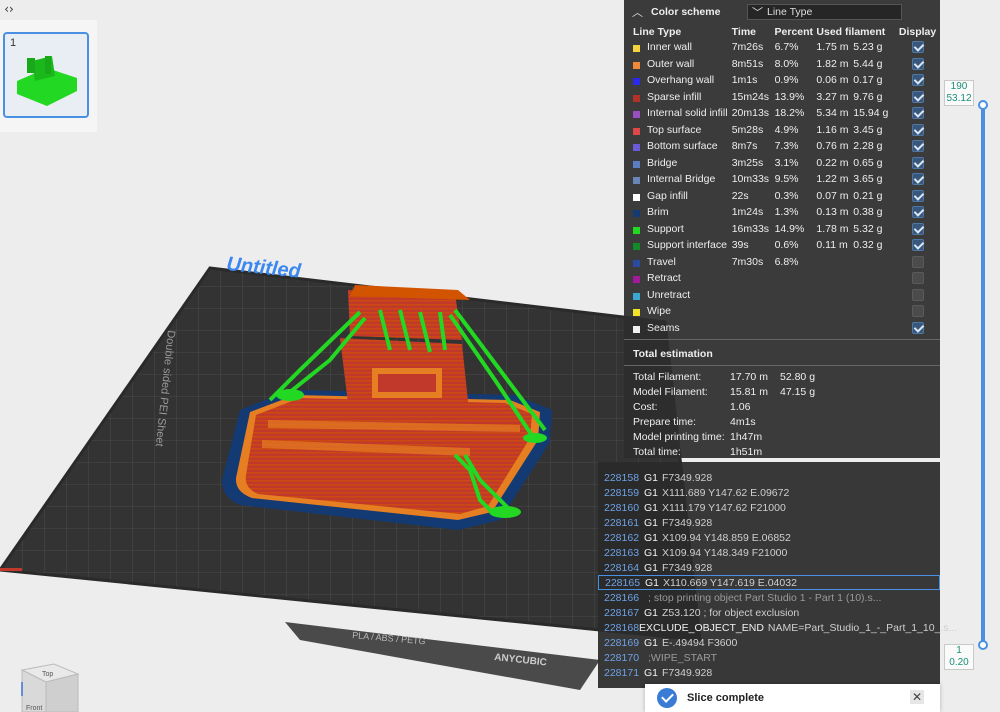  What do you see at coordinates (622, 567) in the screenshot?
I see `gcode-line-number: 228164` at bounding box center [622, 567].